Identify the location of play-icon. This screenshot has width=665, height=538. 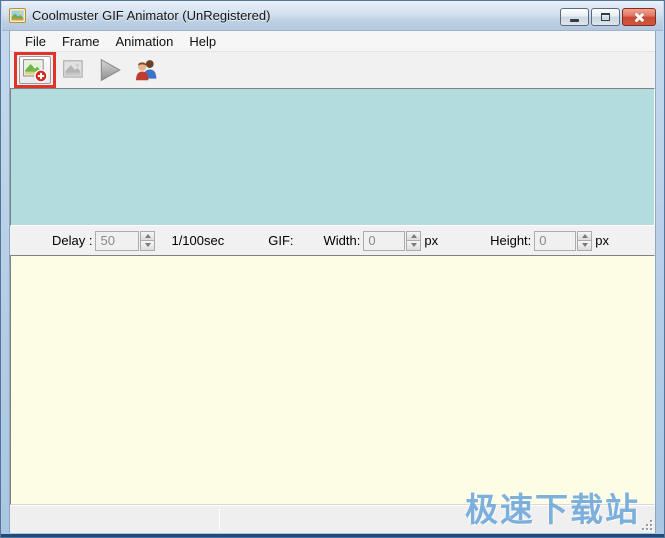
(110, 70).